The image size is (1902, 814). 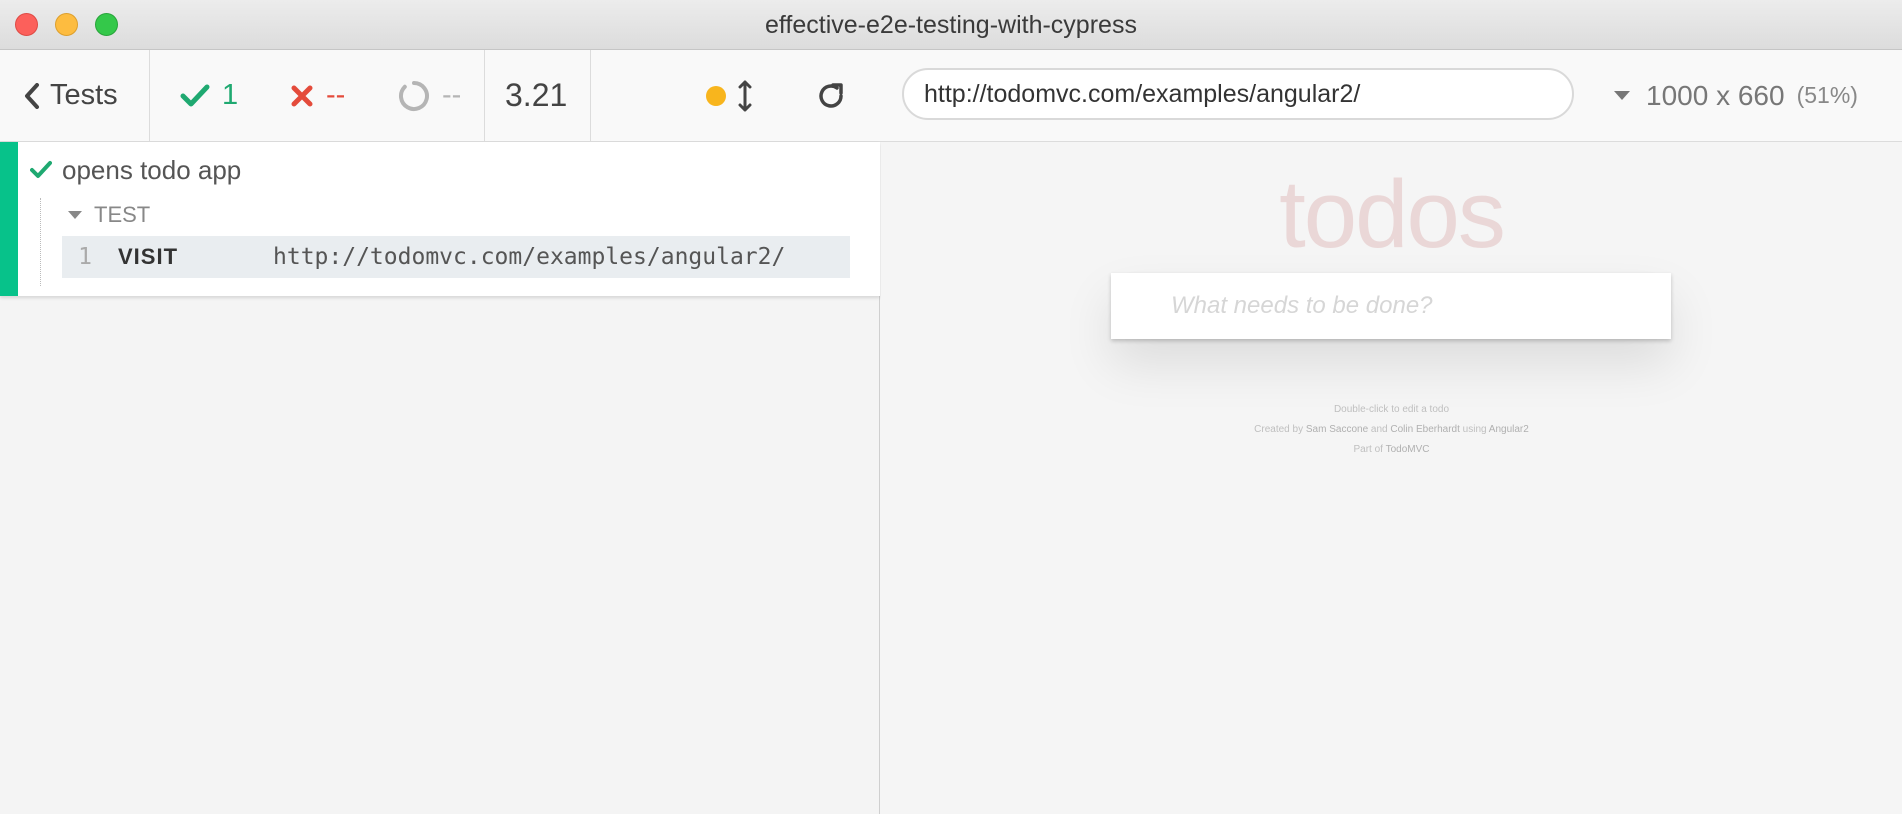 What do you see at coordinates (1391, 306) in the screenshot?
I see `new-todo-input: What needs to be done?` at bounding box center [1391, 306].